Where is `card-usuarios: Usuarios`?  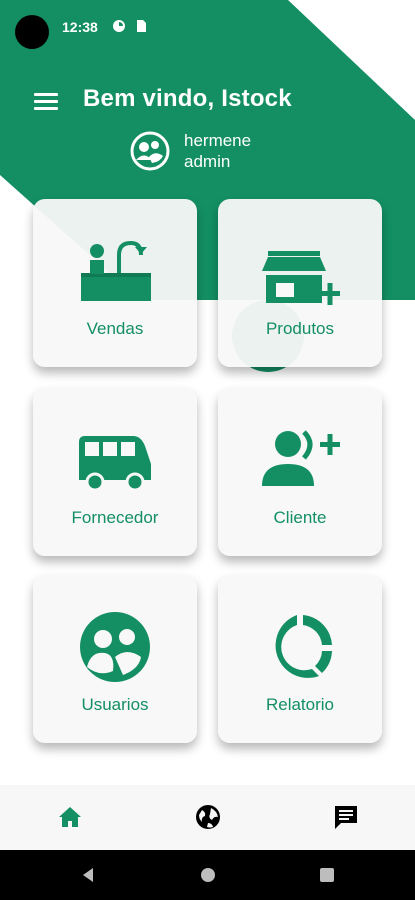
card-usuarios: Usuarios is located at coordinates (115, 659).